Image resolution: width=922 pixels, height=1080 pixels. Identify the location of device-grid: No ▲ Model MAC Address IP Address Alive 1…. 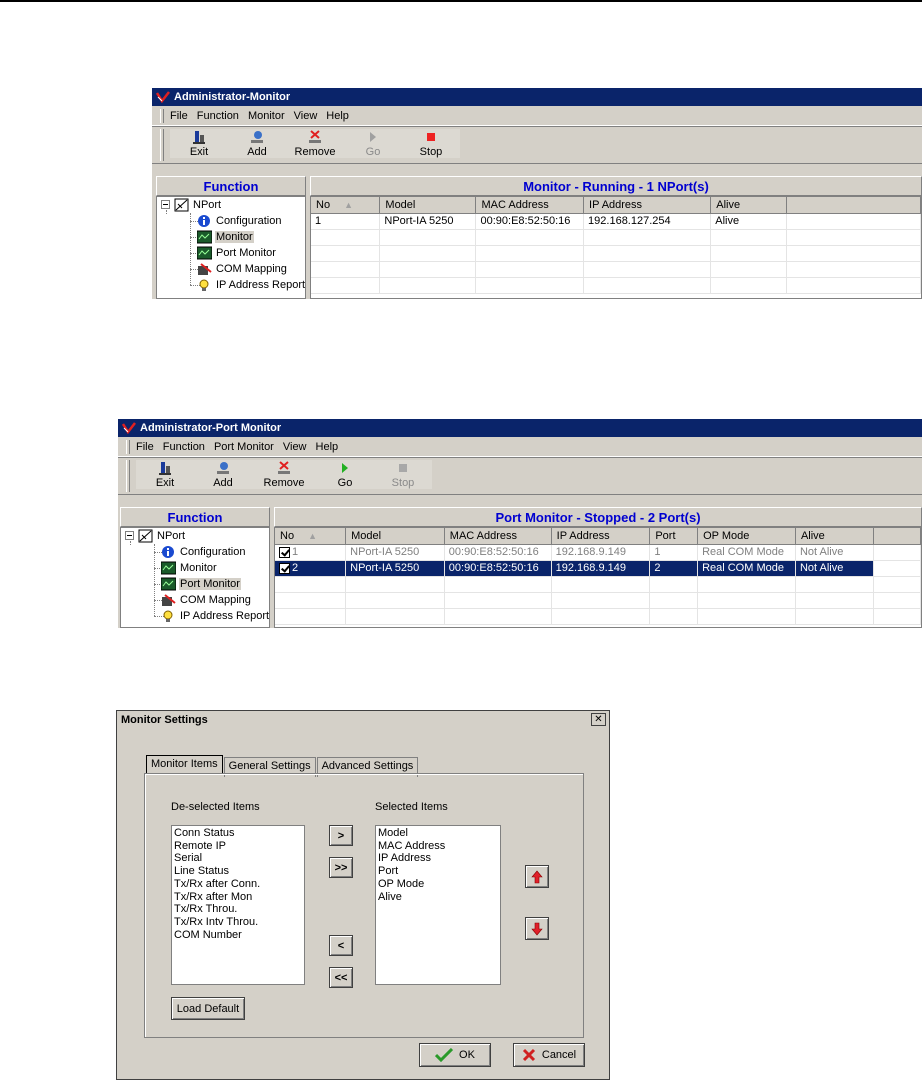
(616, 247).